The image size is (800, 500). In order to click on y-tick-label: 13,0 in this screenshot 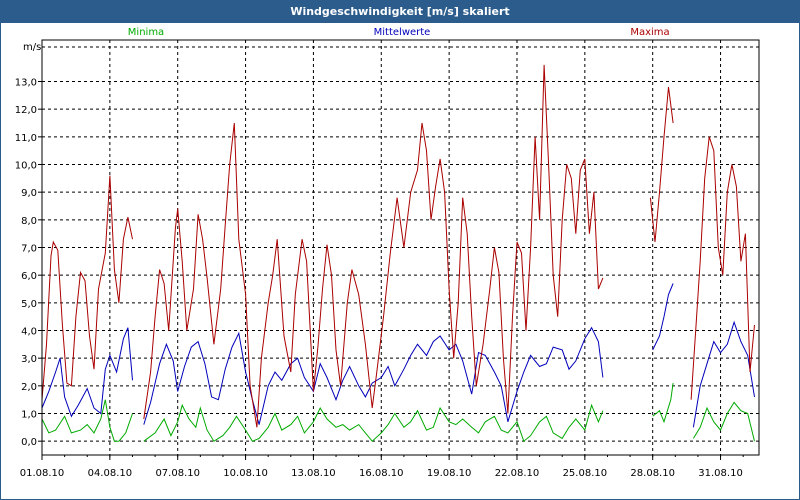, I will do `click(26, 83)`.